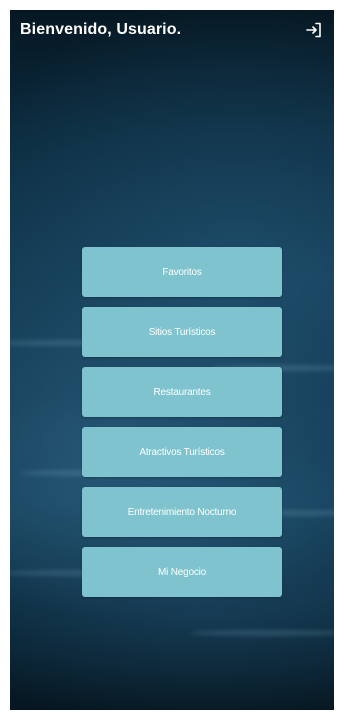  What do you see at coordinates (182, 512) in the screenshot?
I see `entretenimiento-nocturno-button: Entretenimiento Nocturno` at bounding box center [182, 512].